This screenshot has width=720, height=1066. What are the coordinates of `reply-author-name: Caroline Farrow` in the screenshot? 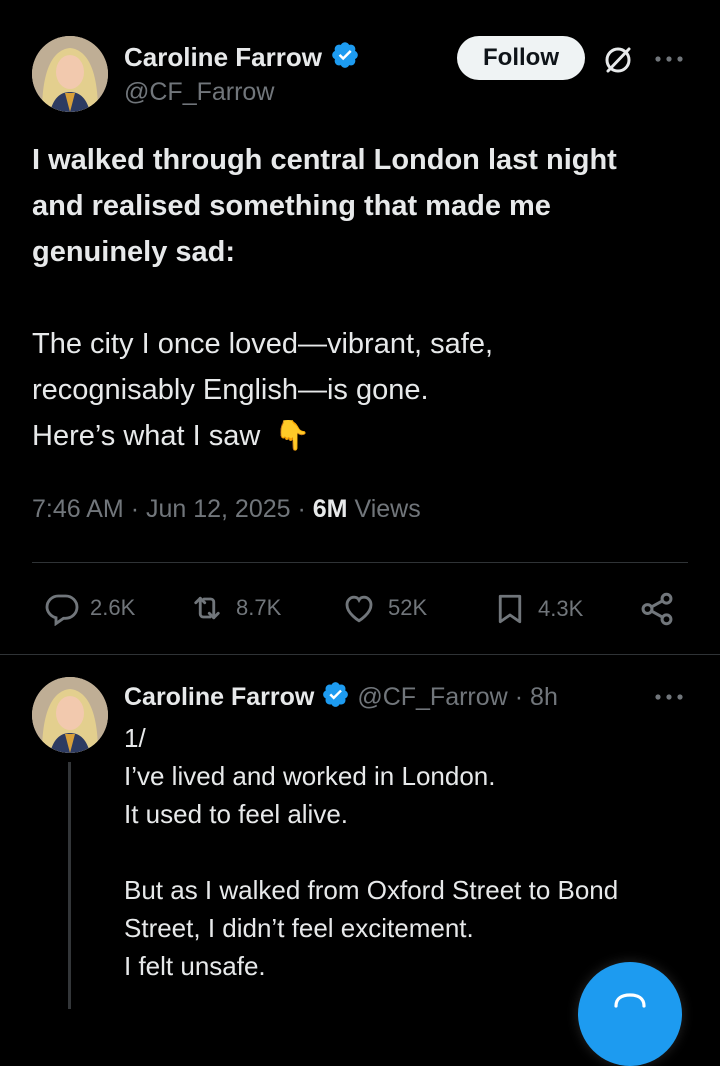 It's located at (219, 697).